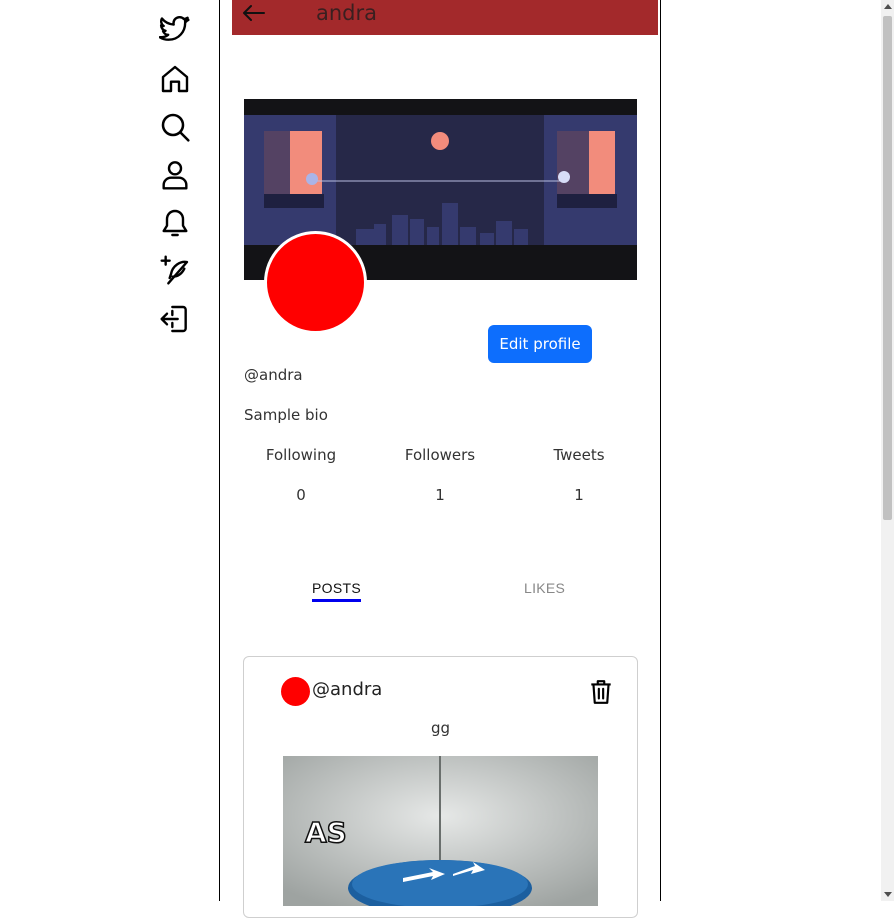  I want to click on profile-icon, so click(175, 175).